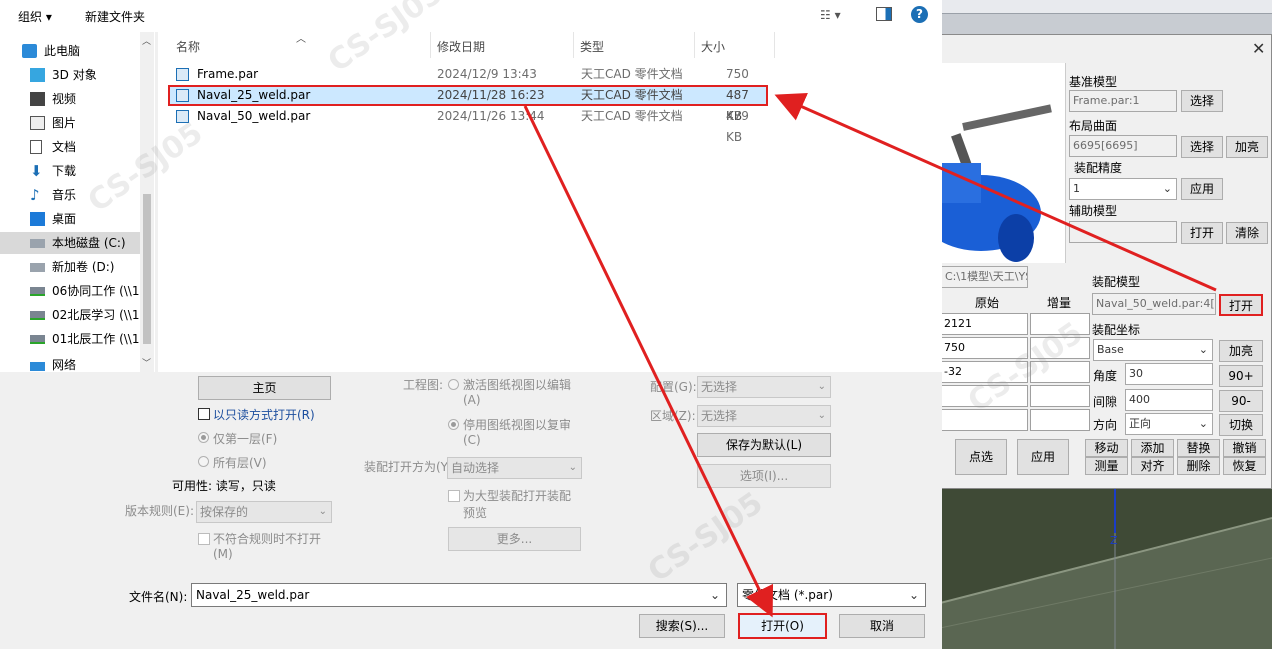 This screenshot has height=649, width=1272. What do you see at coordinates (995, 192) in the screenshot?
I see `arrow-to-selected-file` at bounding box center [995, 192].